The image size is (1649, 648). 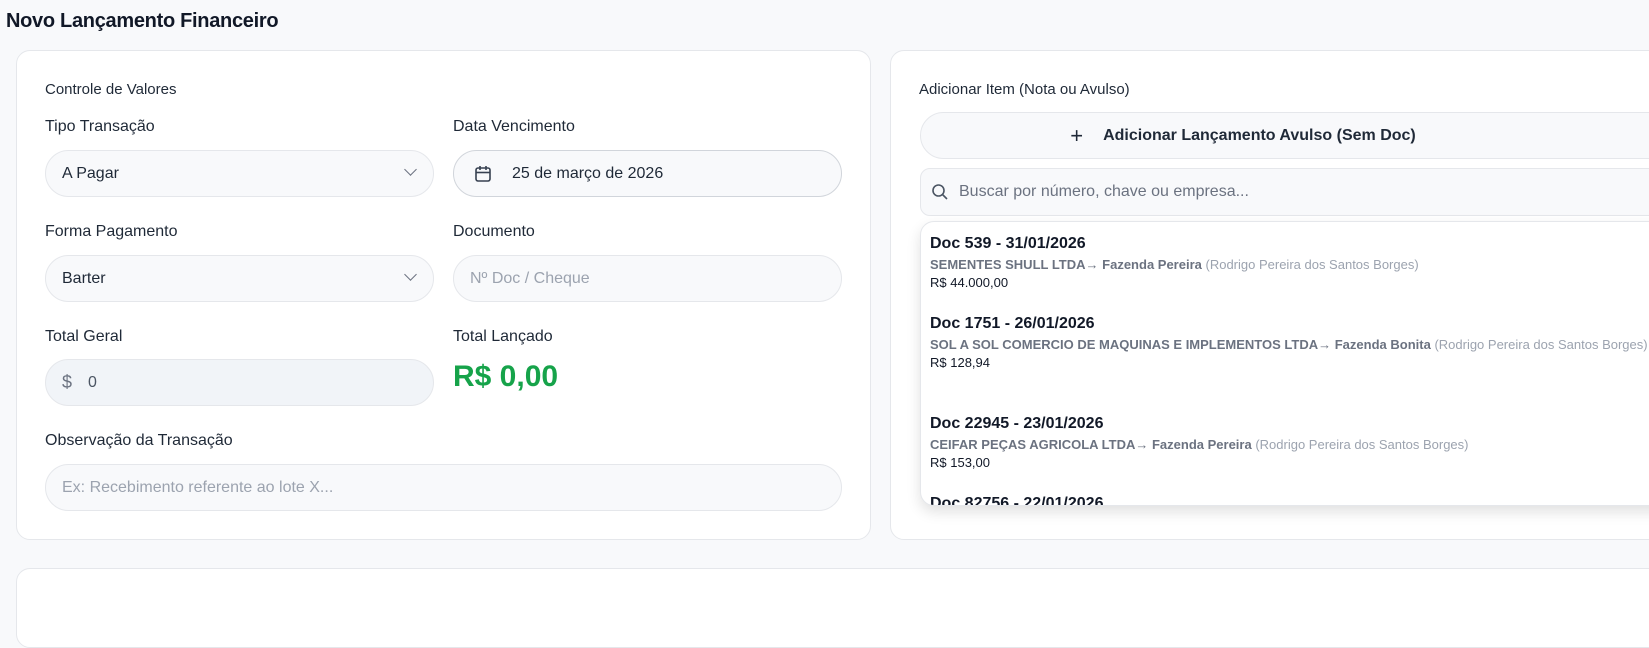 What do you see at coordinates (506, 376) in the screenshot?
I see `total-lancado-value: R$ 0,00` at bounding box center [506, 376].